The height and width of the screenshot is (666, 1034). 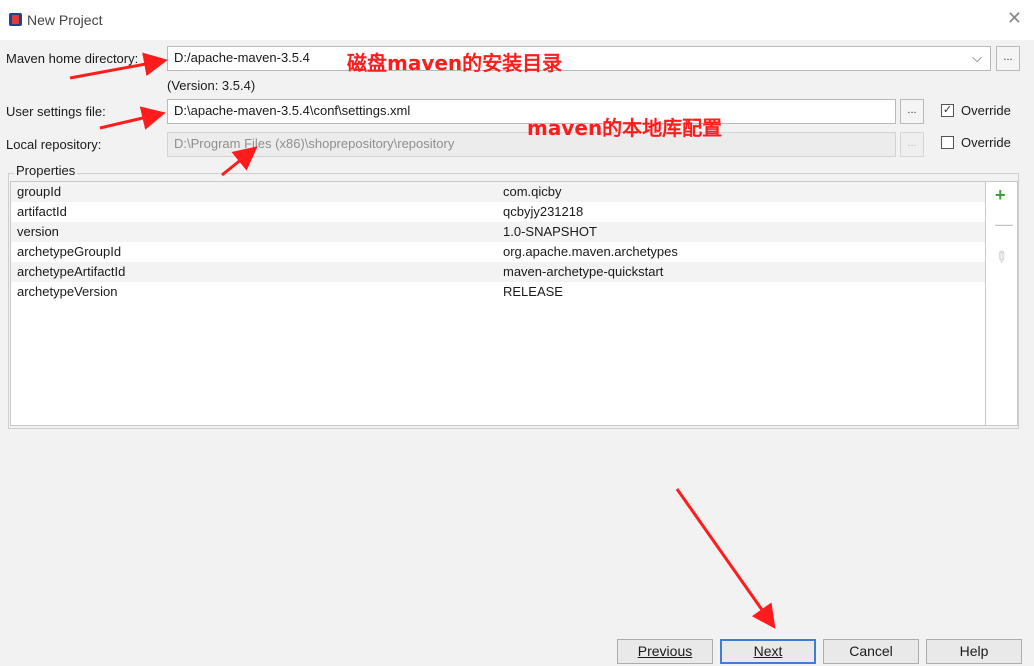 What do you see at coordinates (65, 20) in the screenshot?
I see `window-title: New Project` at bounding box center [65, 20].